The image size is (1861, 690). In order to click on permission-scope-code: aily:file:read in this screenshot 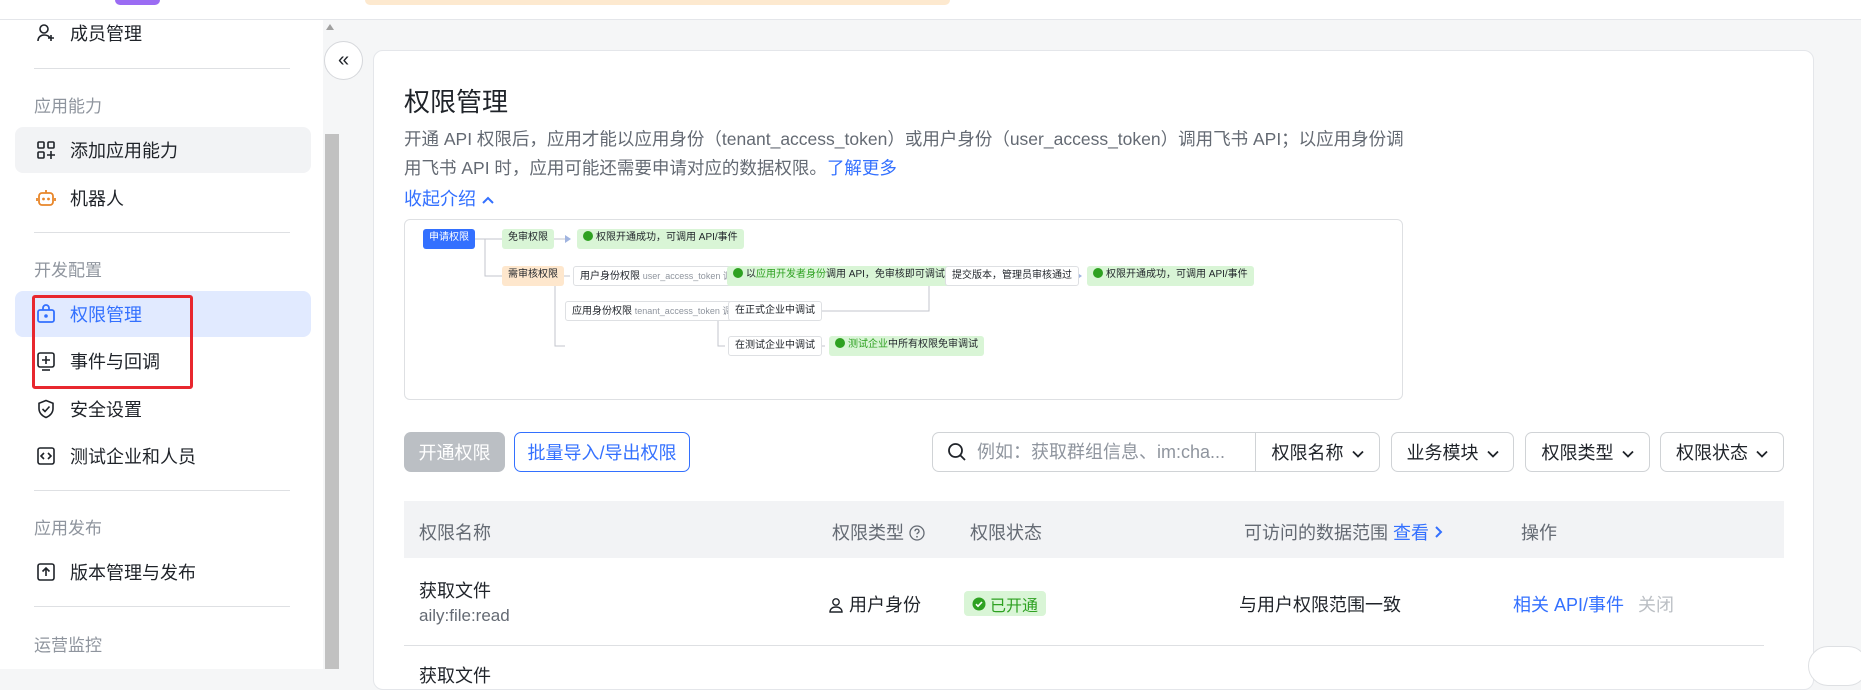, I will do `click(464, 615)`.